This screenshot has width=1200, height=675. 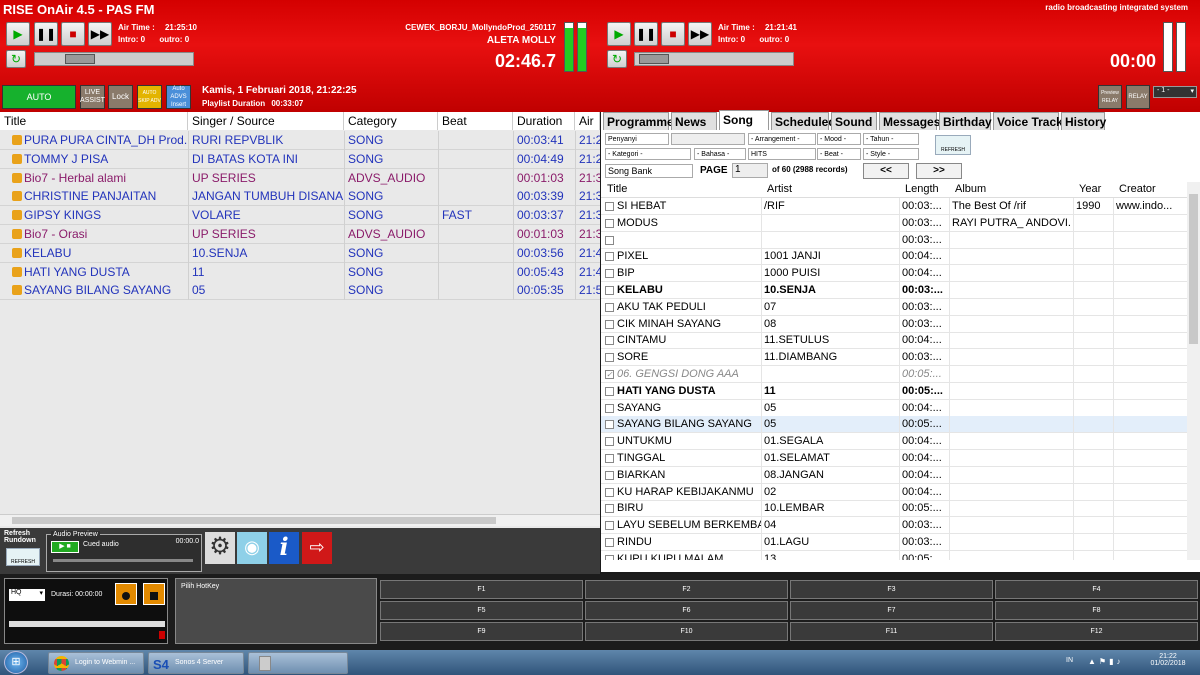 What do you see at coordinates (617, 189) in the screenshot?
I see `song-col-header: Title` at bounding box center [617, 189].